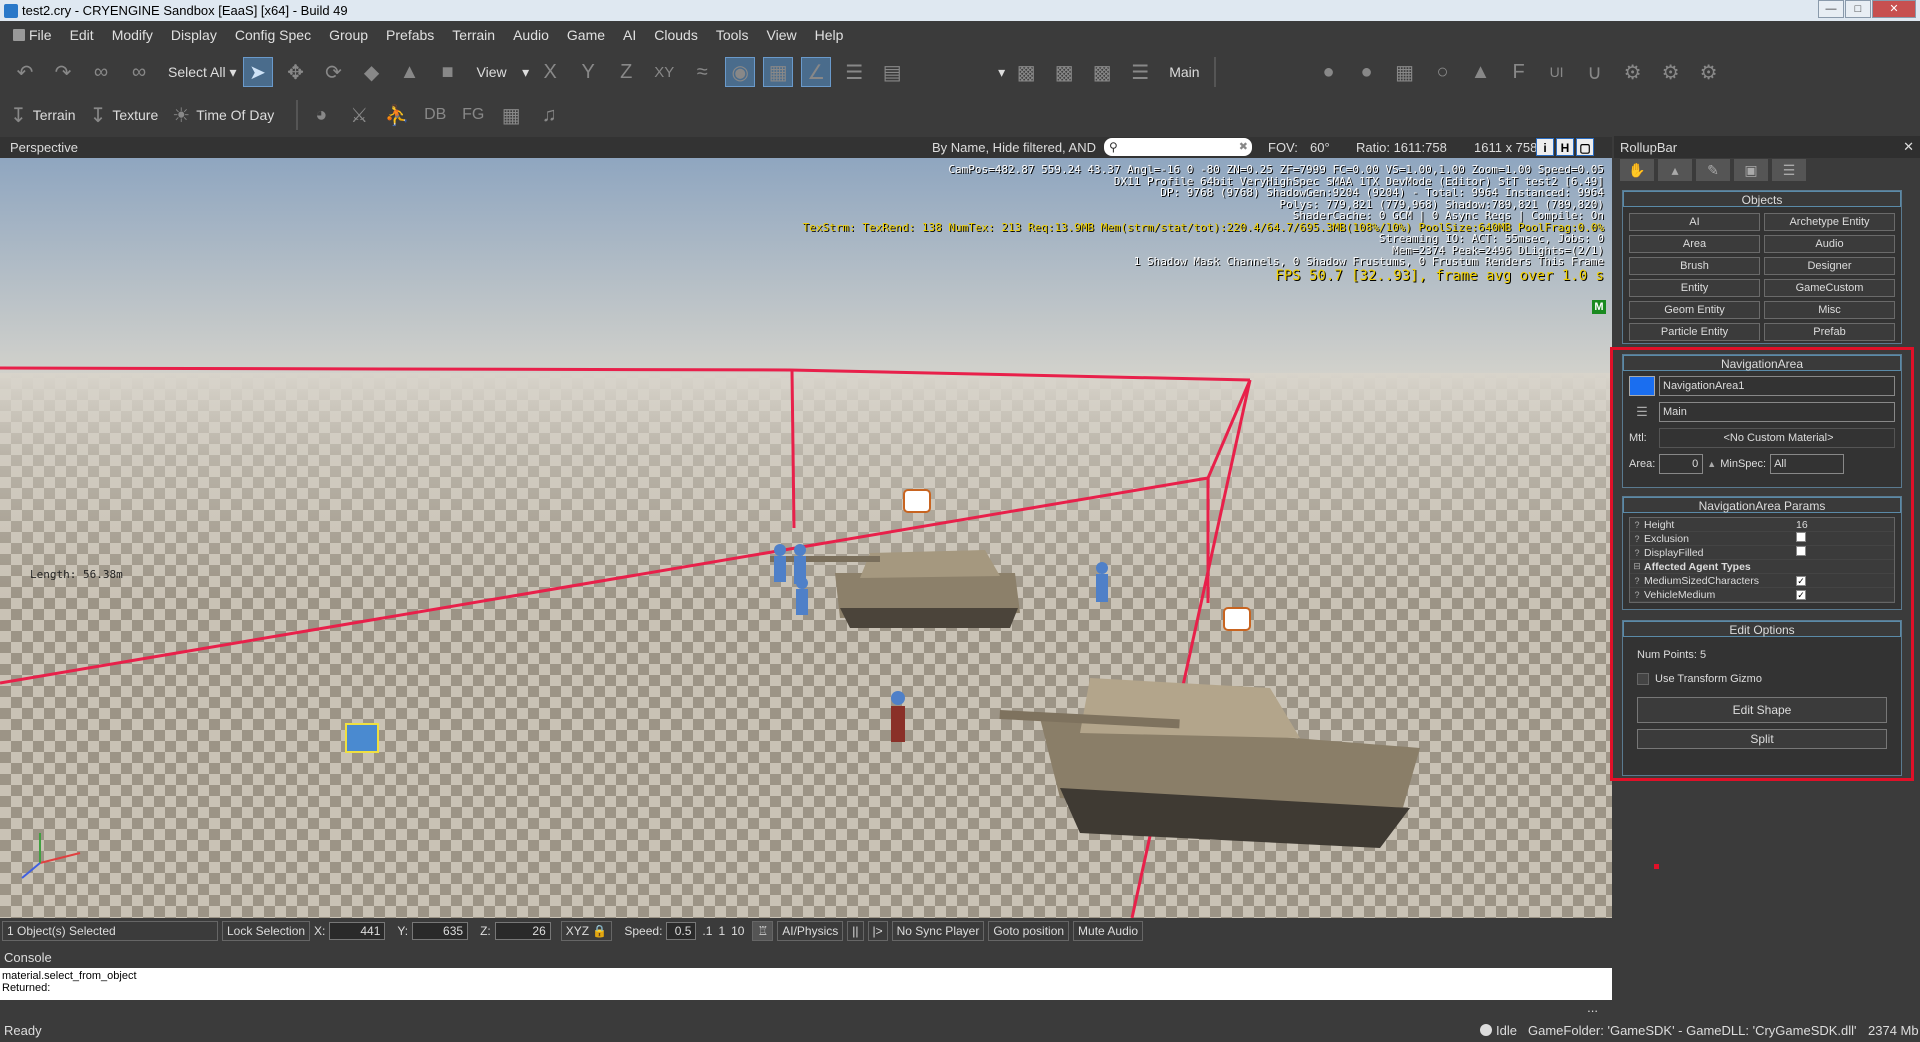 Image resolution: width=1920 pixels, height=1042 pixels. What do you see at coordinates (1789, 170) in the screenshot?
I see `tab-layers: ☰` at bounding box center [1789, 170].